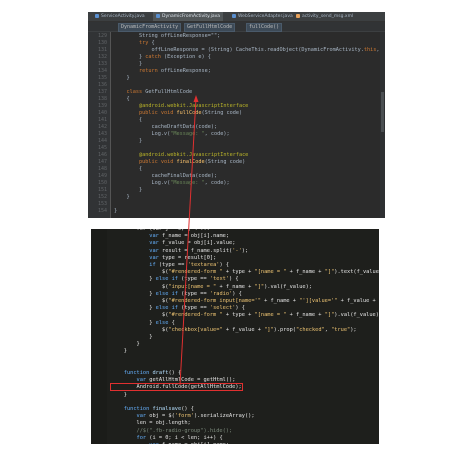 This screenshot has width=474, height=474. What do you see at coordinates (245, 250) in the screenshot?
I see `code-token: );` at bounding box center [245, 250].